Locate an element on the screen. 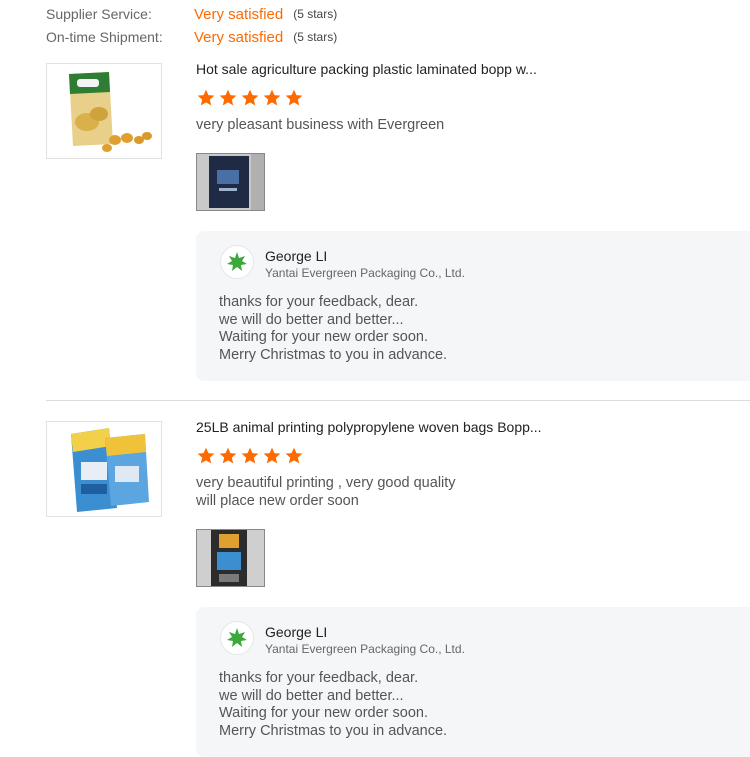 The width and height of the screenshot is (750, 757). review-text-line: very pleasant business with Evergreen is located at coordinates (320, 125).